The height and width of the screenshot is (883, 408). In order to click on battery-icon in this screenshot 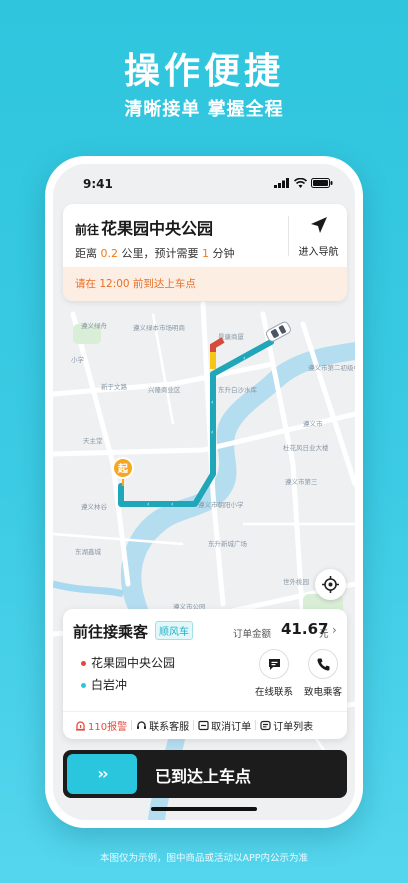, I will do `click(322, 183)`.